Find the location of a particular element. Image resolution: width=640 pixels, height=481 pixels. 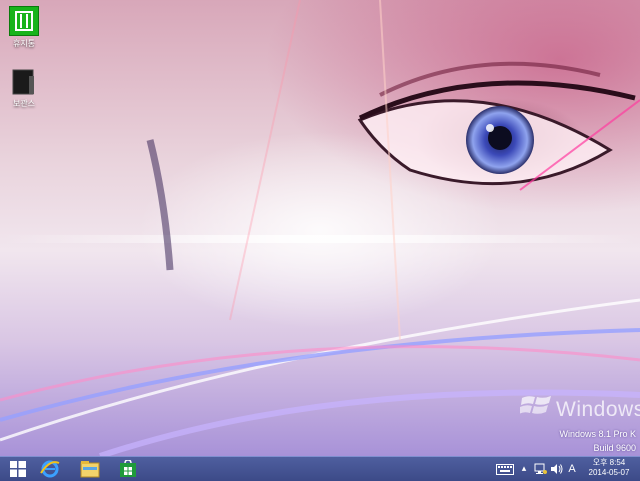

windows-edition-text: Windows 8.1 Pro K is located at coordinates (597, 434).